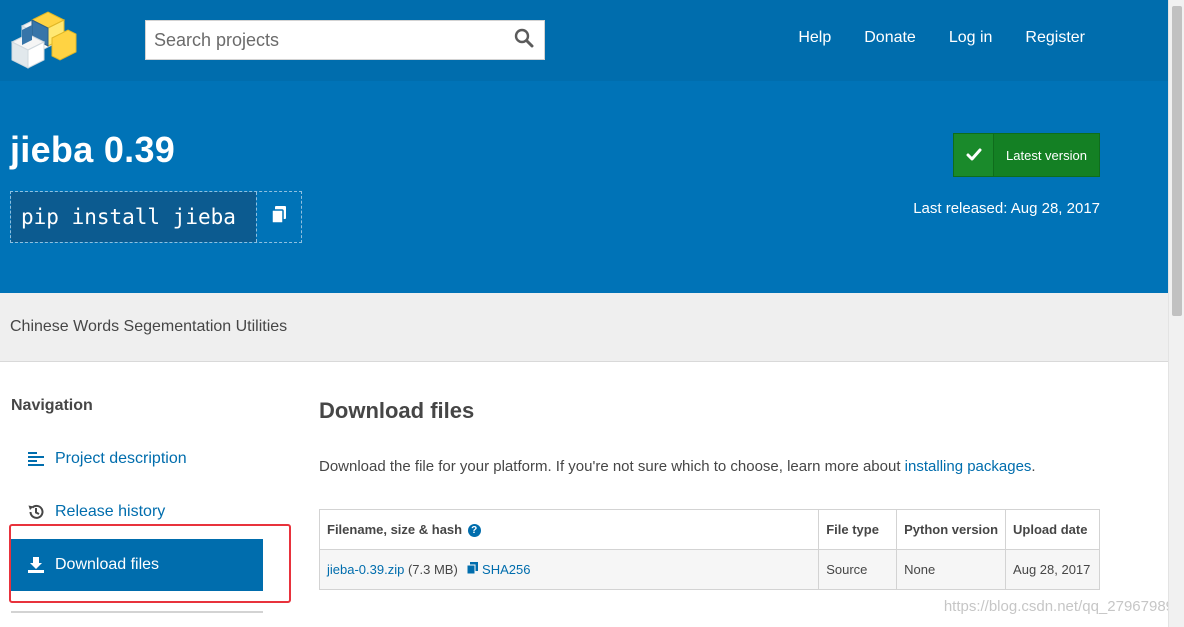  What do you see at coordinates (149, 326) in the screenshot?
I see `package-summary: Chinese Words Segementation Utilities` at bounding box center [149, 326].